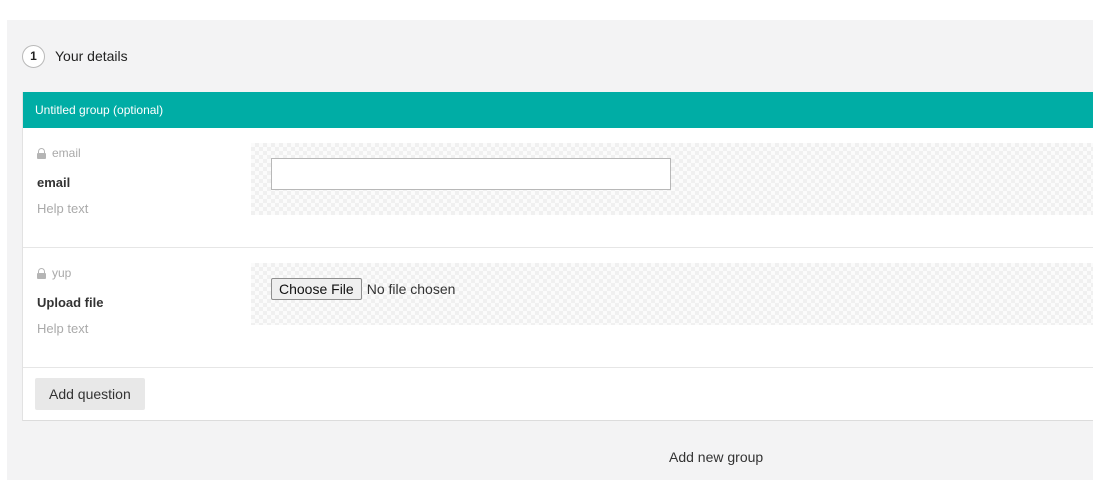 This screenshot has width=1093, height=480. Describe the element at coordinates (142, 273) in the screenshot. I see `question-key: yup` at that location.